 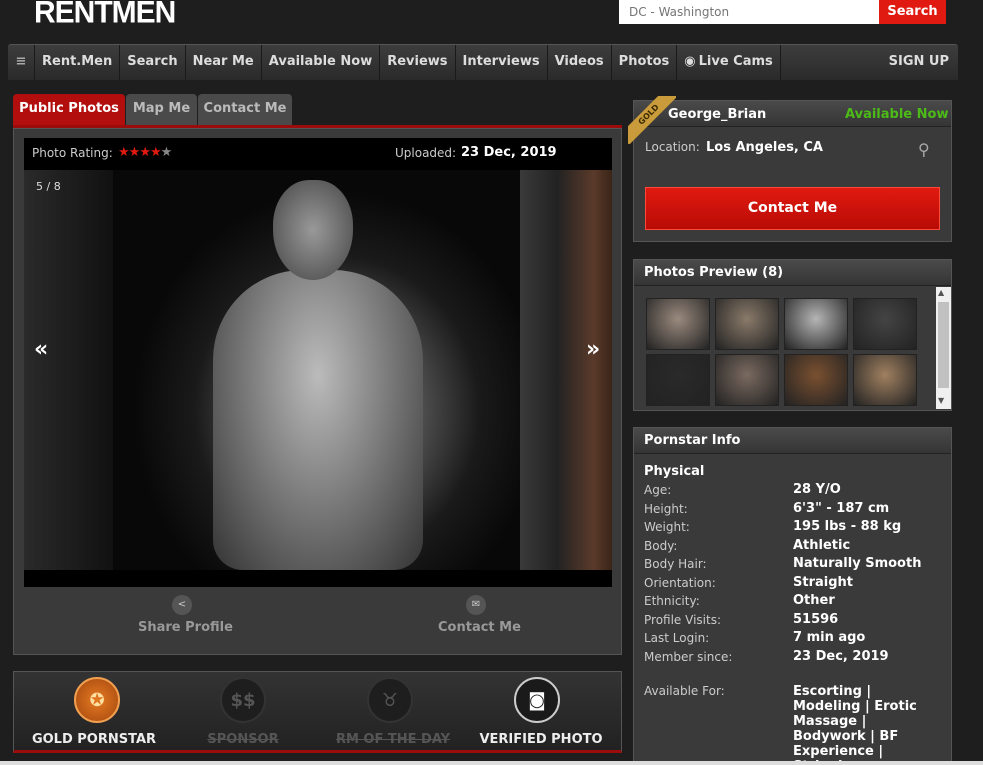 What do you see at coordinates (161, 109) in the screenshot?
I see `tab-map-me: Map Me` at bounding box center [161, 109].